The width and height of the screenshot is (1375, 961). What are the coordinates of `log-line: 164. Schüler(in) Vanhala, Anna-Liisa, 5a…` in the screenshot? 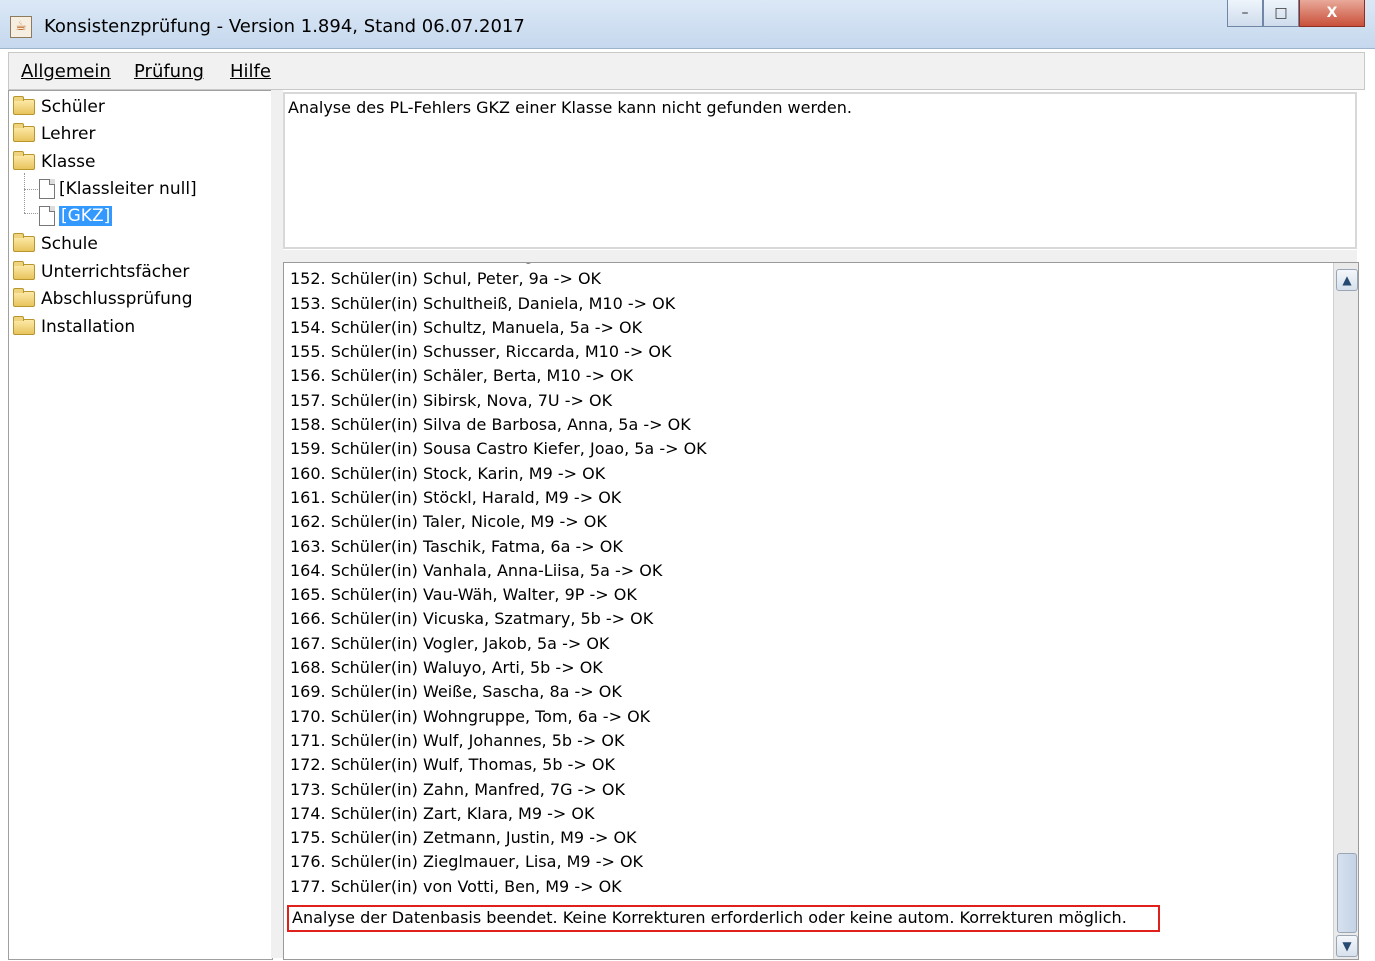 It's located at (476, 570).